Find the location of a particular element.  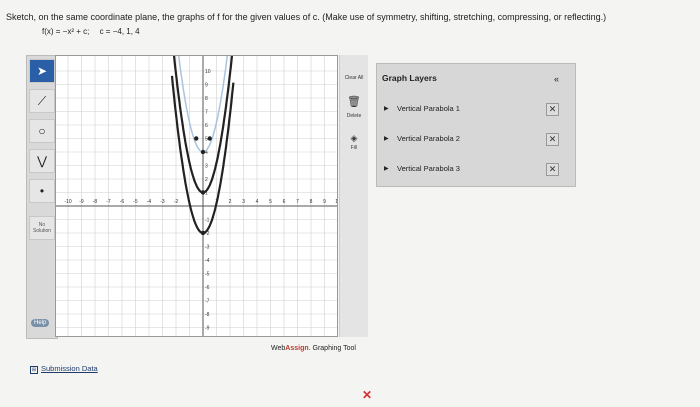

x-tick-label: 10 is located at coordinates (336, 202).